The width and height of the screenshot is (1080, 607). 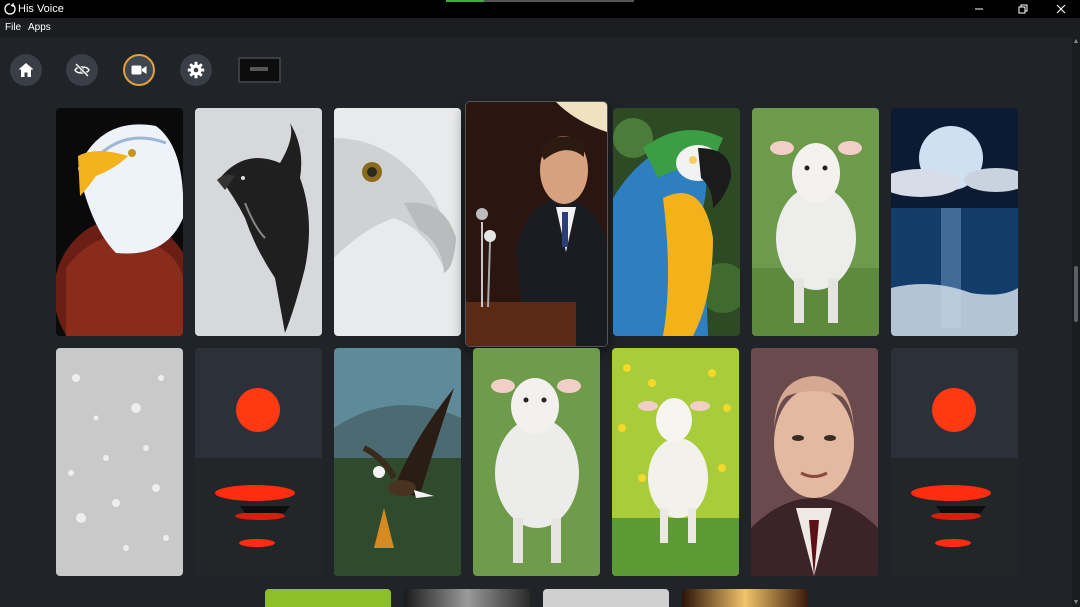 I want to click on video-button, so click(x=139, y=70).